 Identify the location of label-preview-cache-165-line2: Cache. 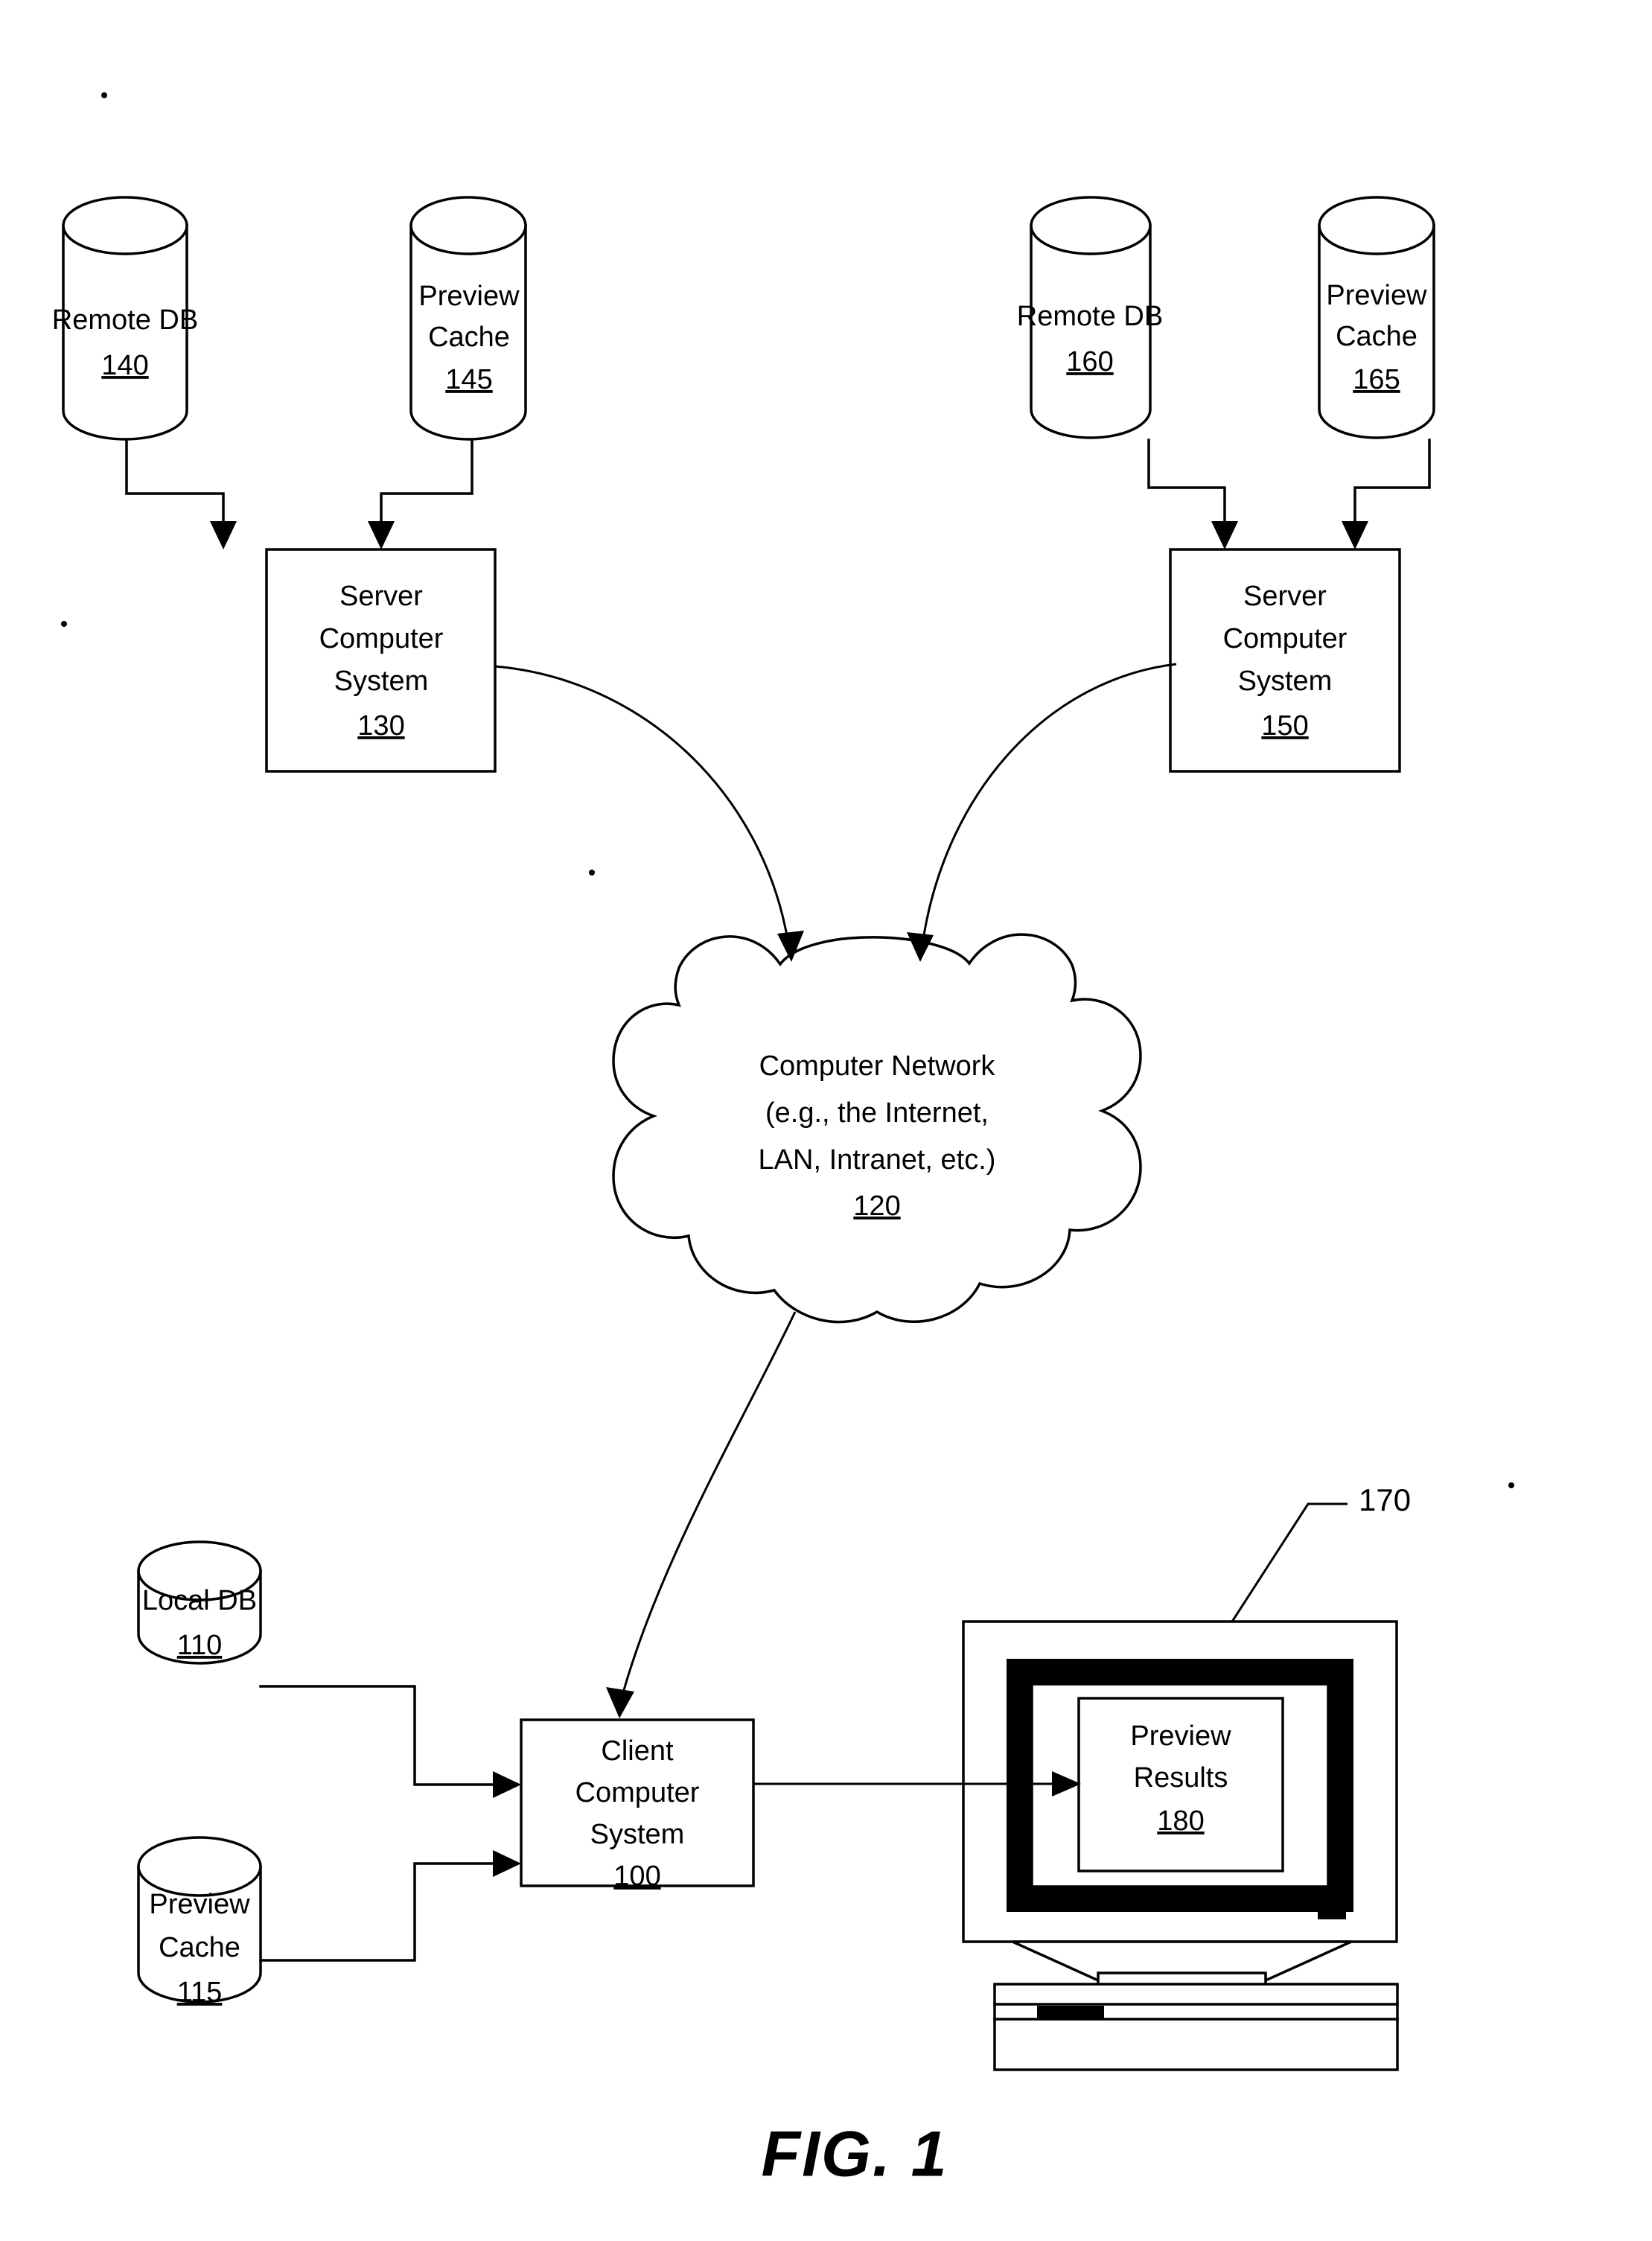
(1376, 336).